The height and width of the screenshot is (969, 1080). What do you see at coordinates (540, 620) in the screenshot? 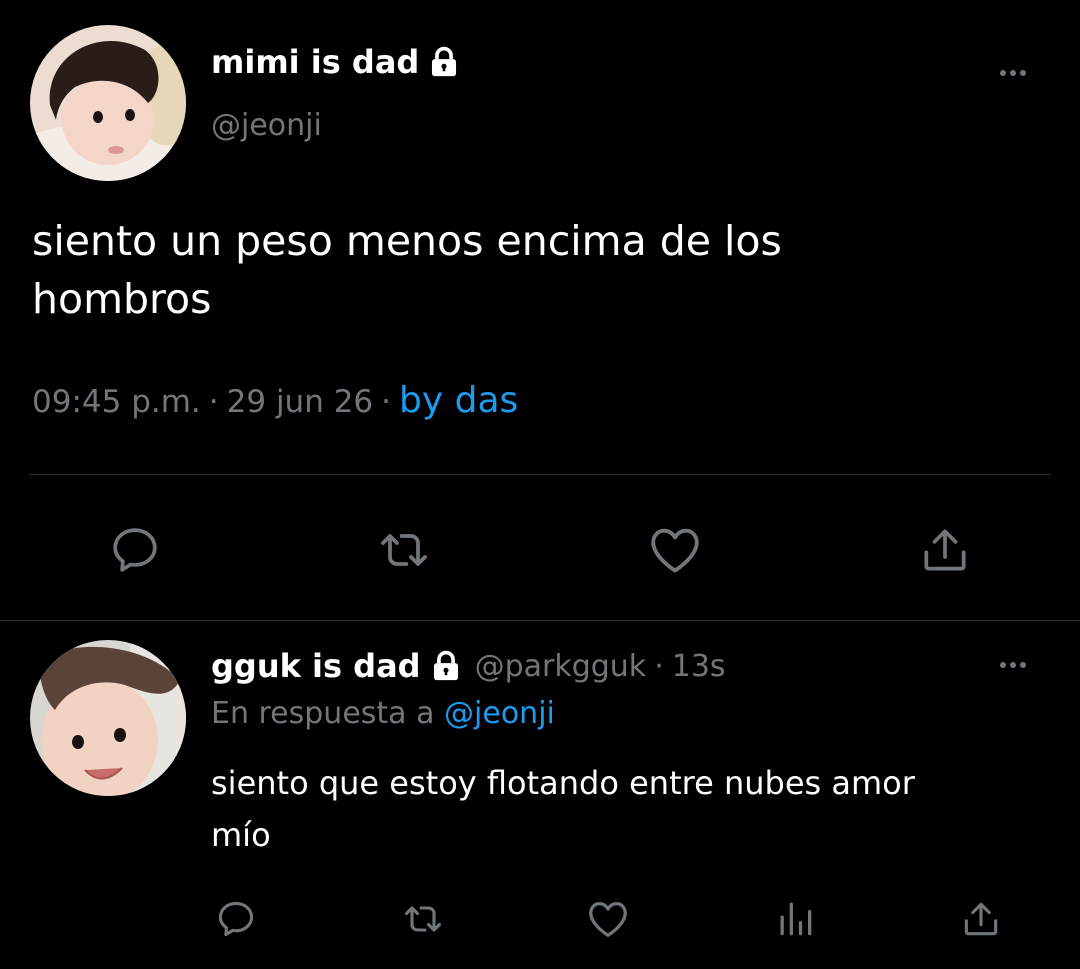
I see `tweets-divider` at bounding box center [540, 620].